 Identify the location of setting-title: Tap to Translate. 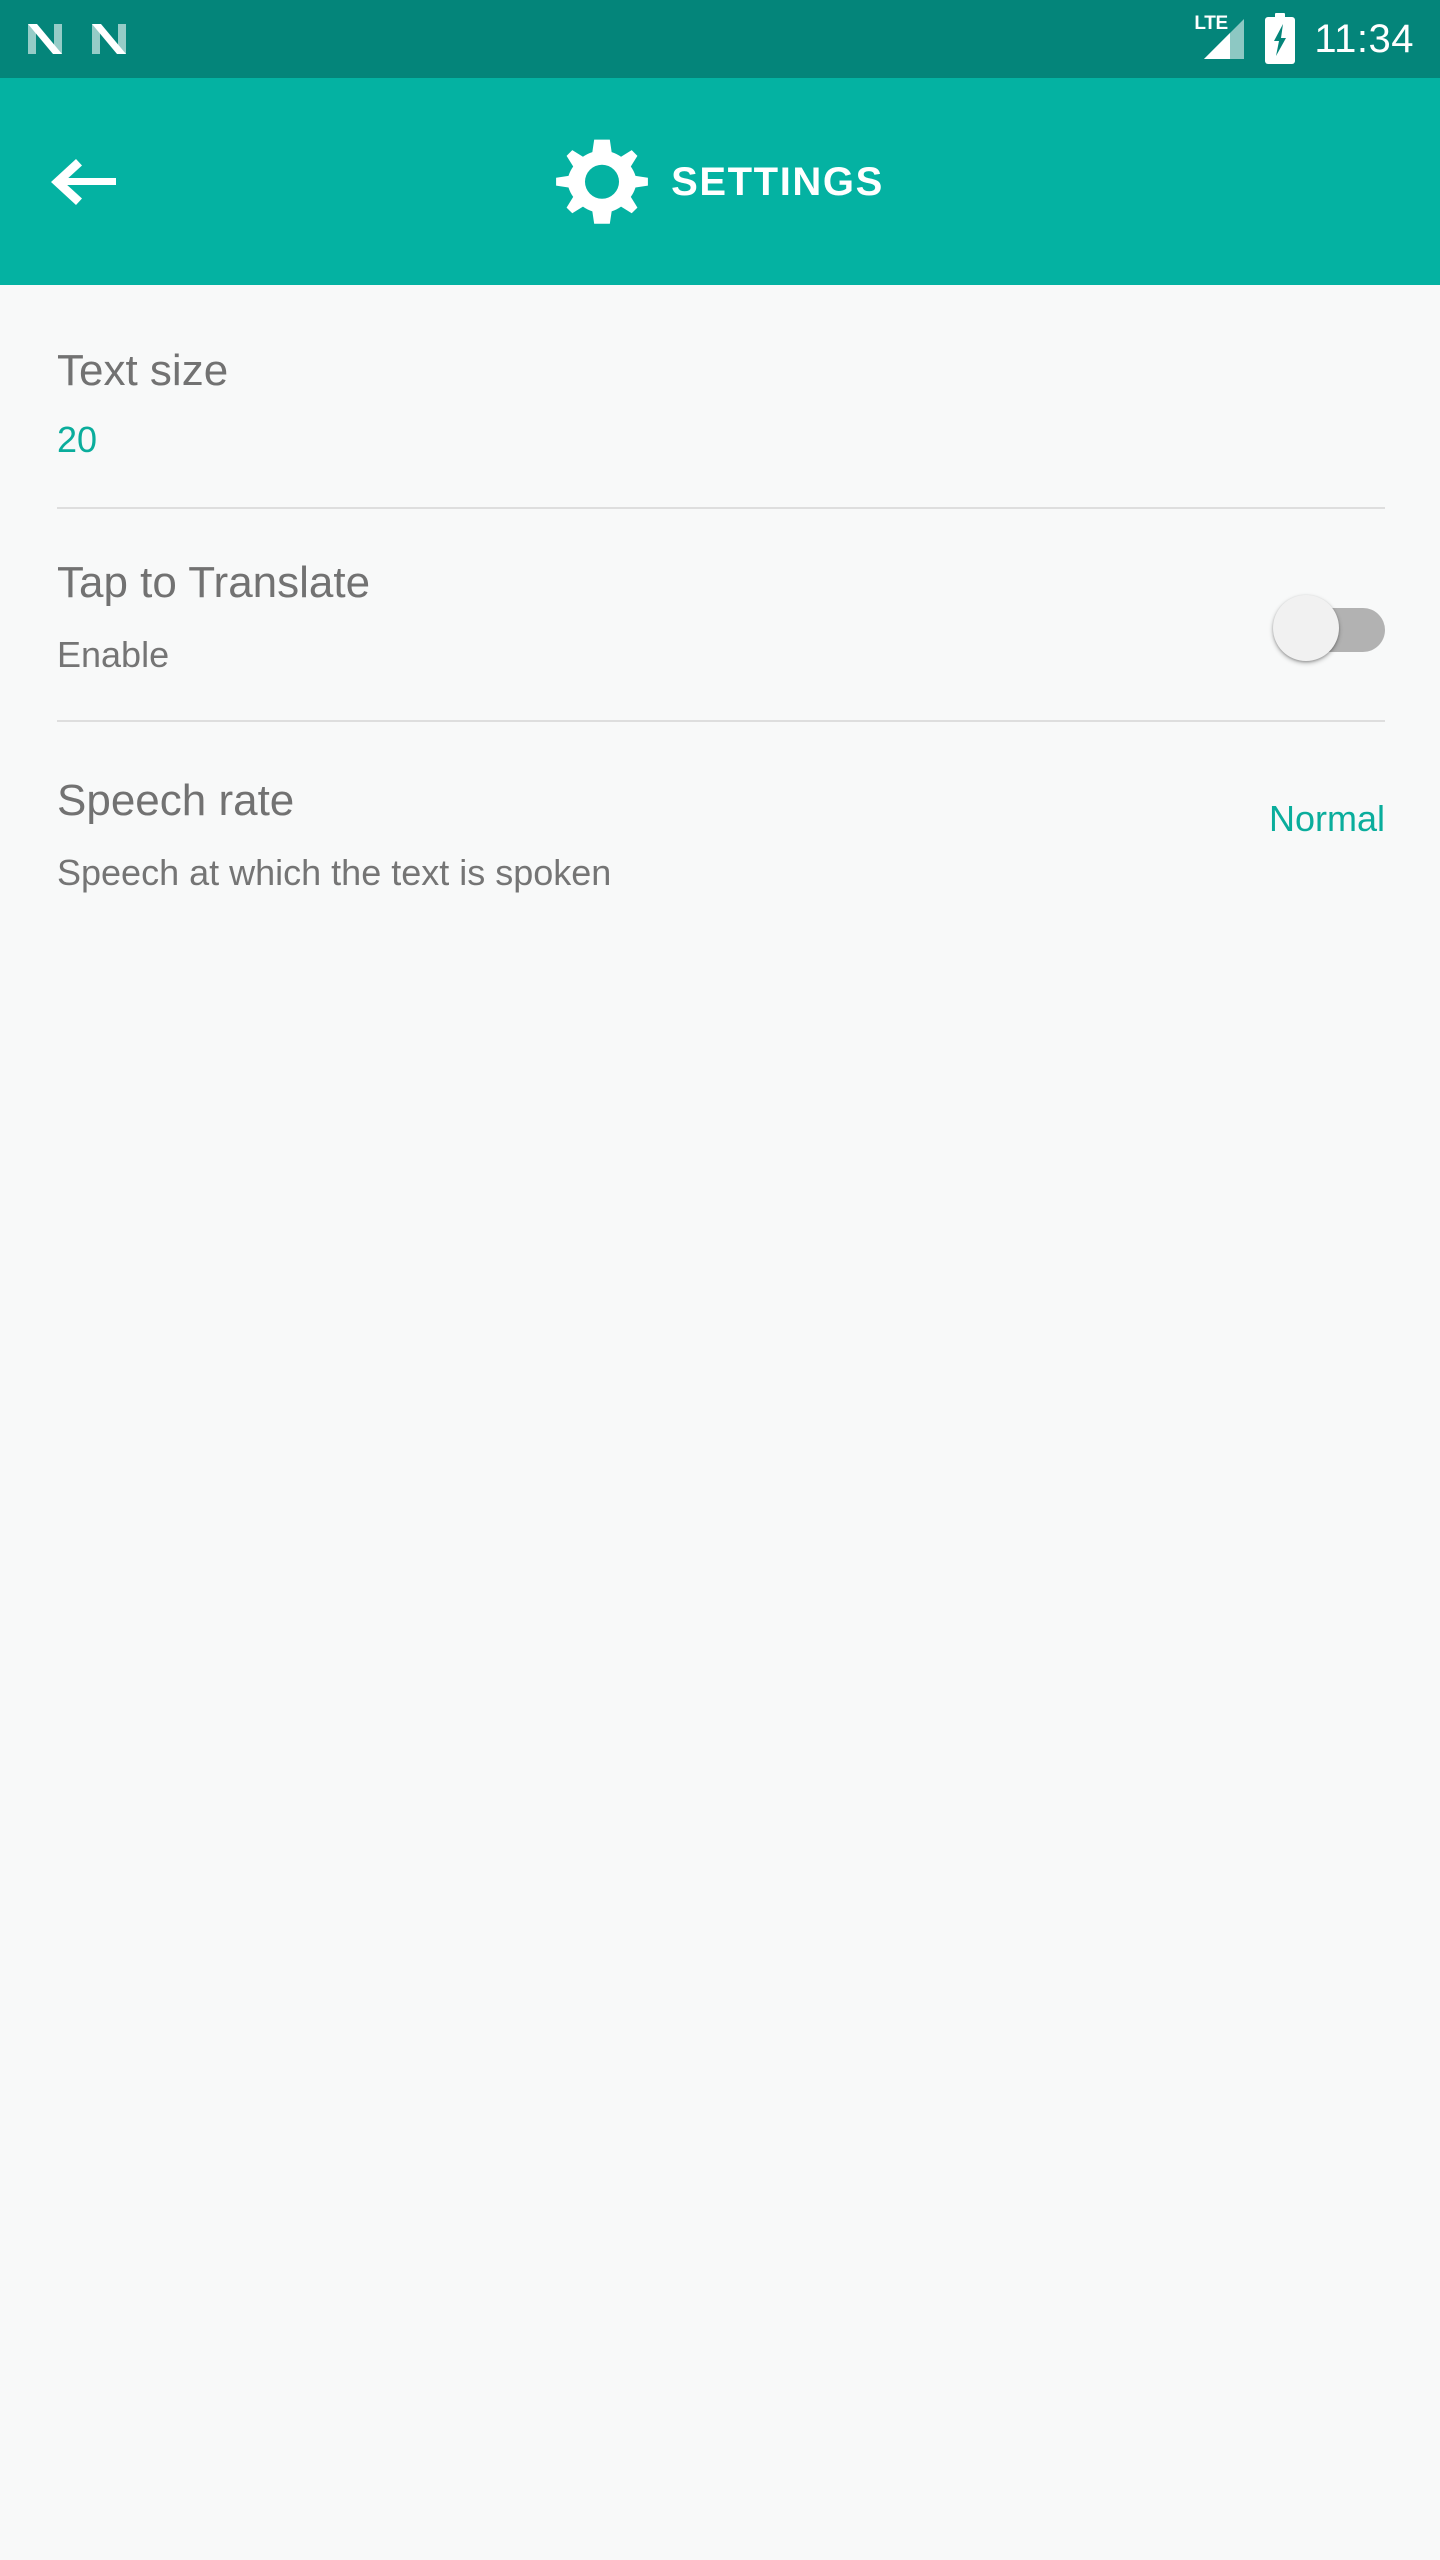
(214, 583).